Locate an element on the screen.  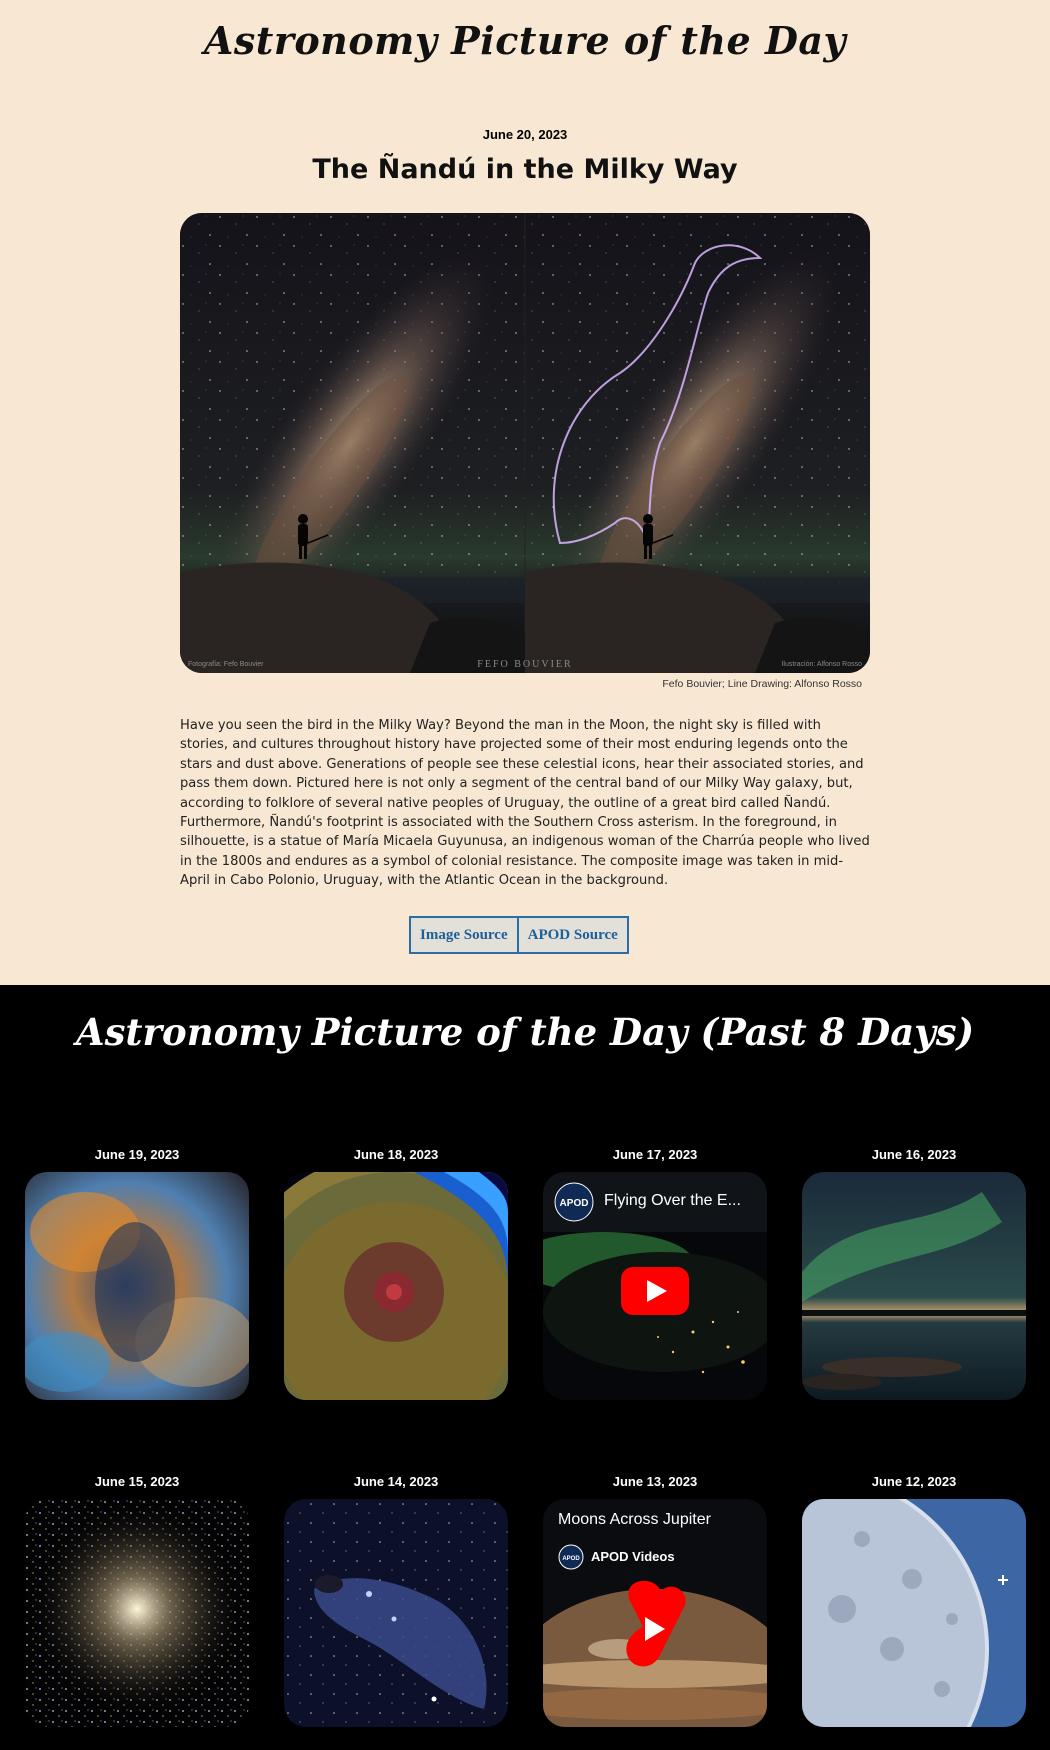
image-overlay-left: Fotografía: Fefo Bouvier is located at coordinates (226, 664).